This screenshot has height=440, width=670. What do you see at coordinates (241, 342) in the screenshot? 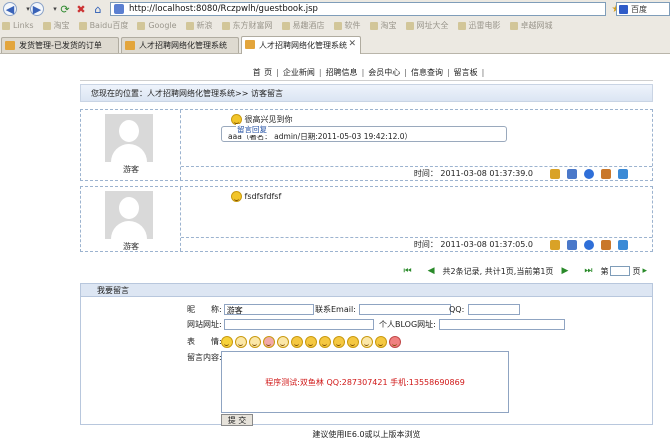
I see `grin-emoji-icon` at bounding box center [241, 342].